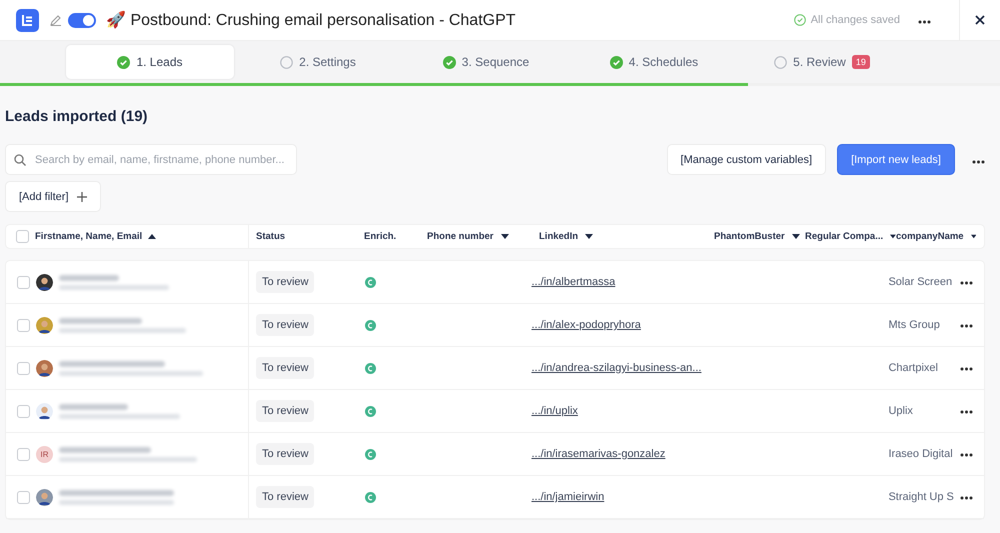  I want to click on column-header: Enrich., so click(380, 236).